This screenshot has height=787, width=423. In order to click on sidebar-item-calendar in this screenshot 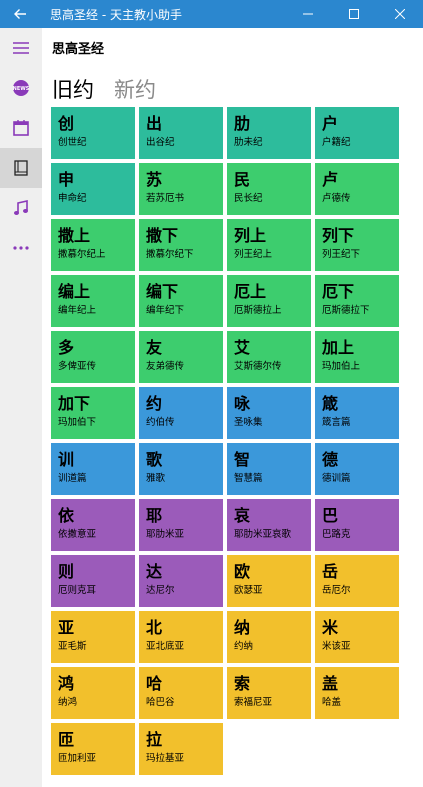, I will do `click(21, 128)`.